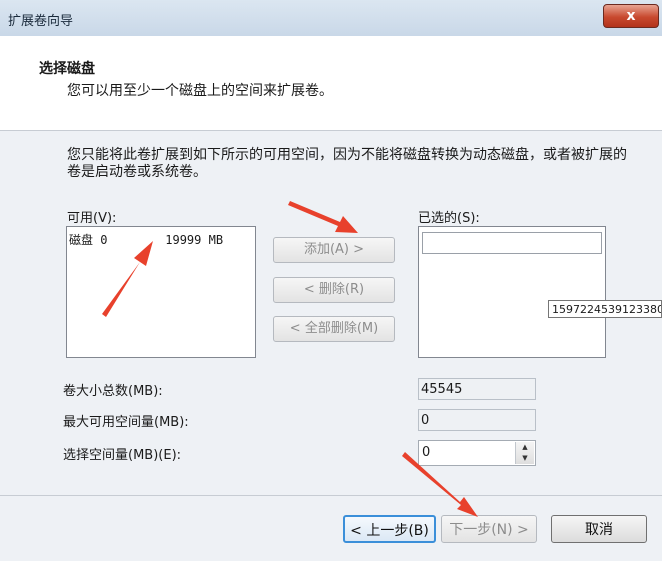 Image resolution: width=662 pixels, height=561 pixels. I want to click on arrow-icon-add, so click(323, 217).